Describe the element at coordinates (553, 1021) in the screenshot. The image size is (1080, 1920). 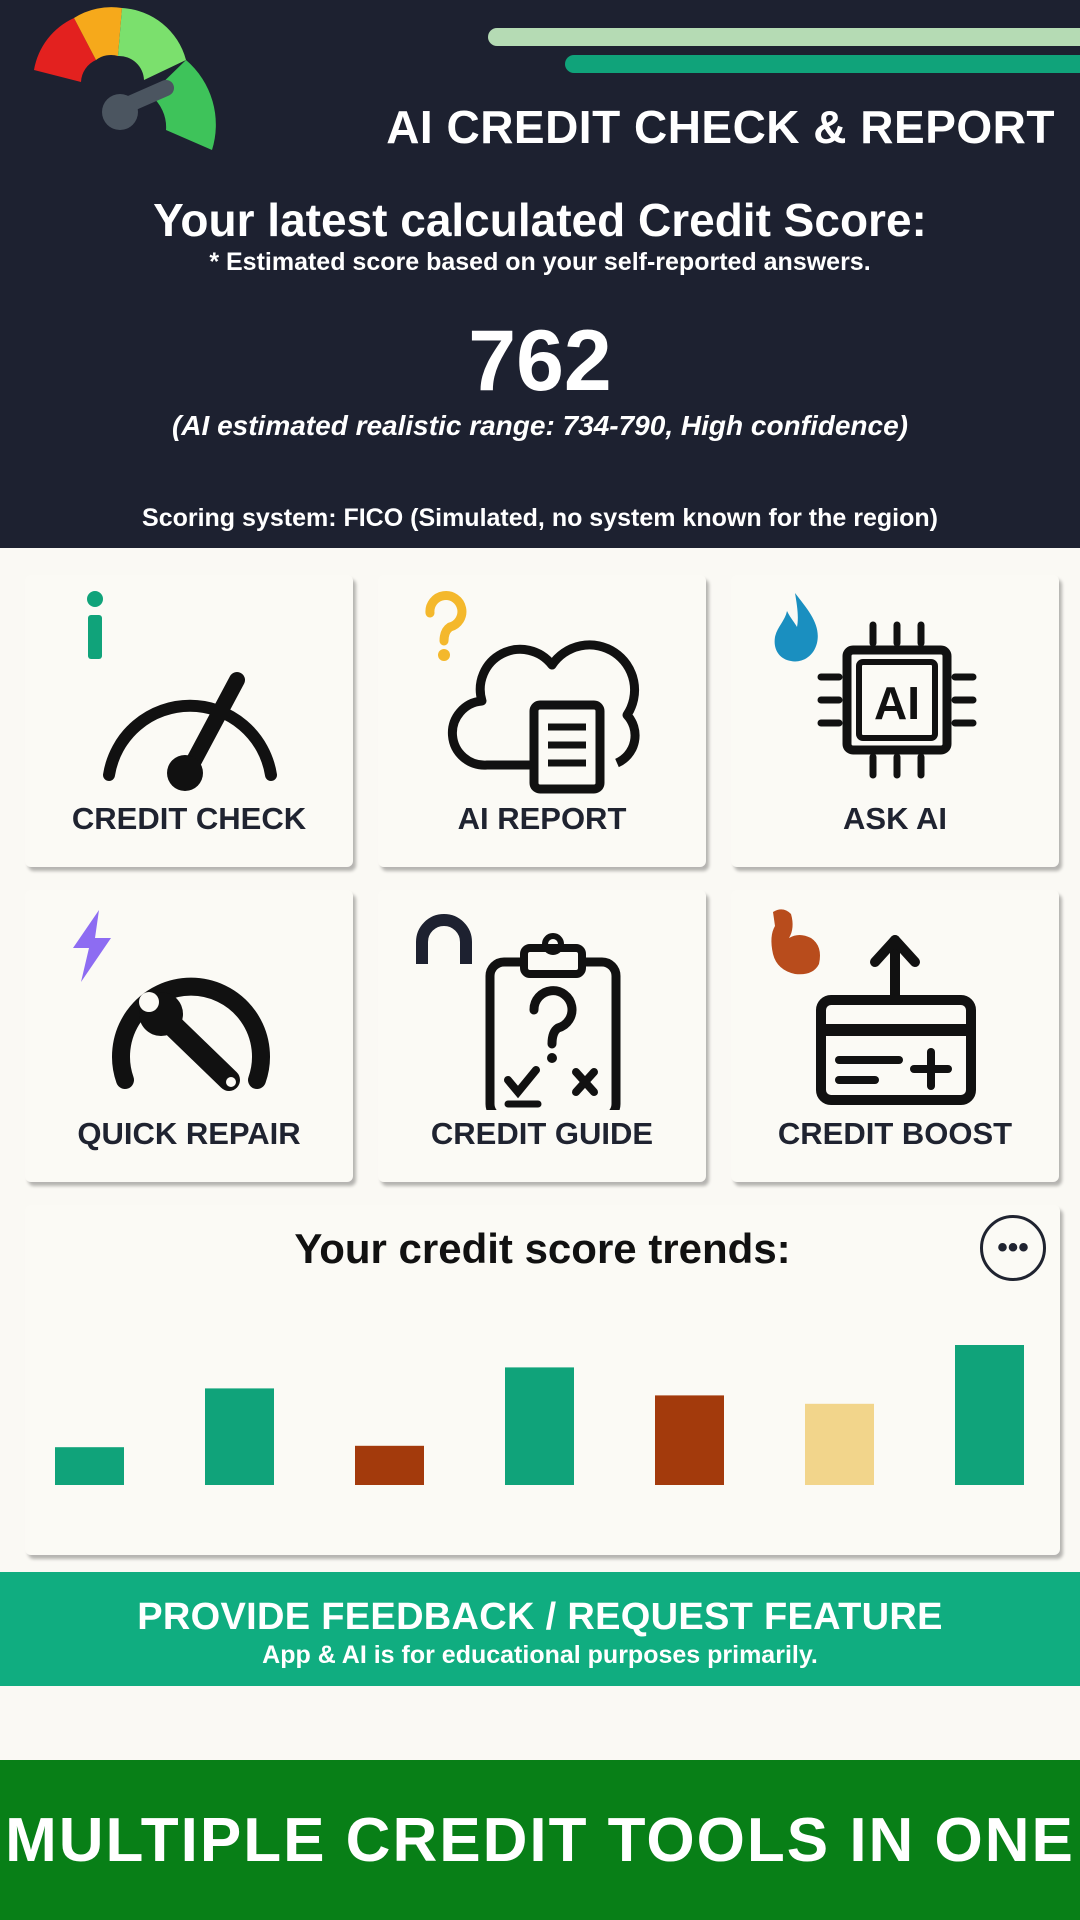
I see `clipboard-quiz-icon` at that location.